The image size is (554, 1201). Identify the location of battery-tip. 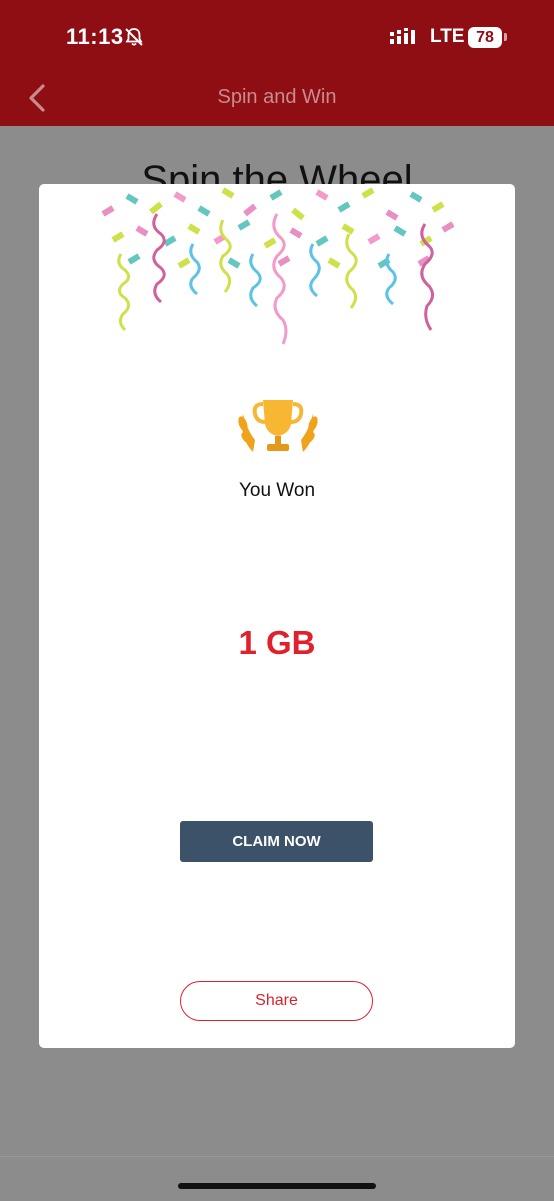
(505, 37).